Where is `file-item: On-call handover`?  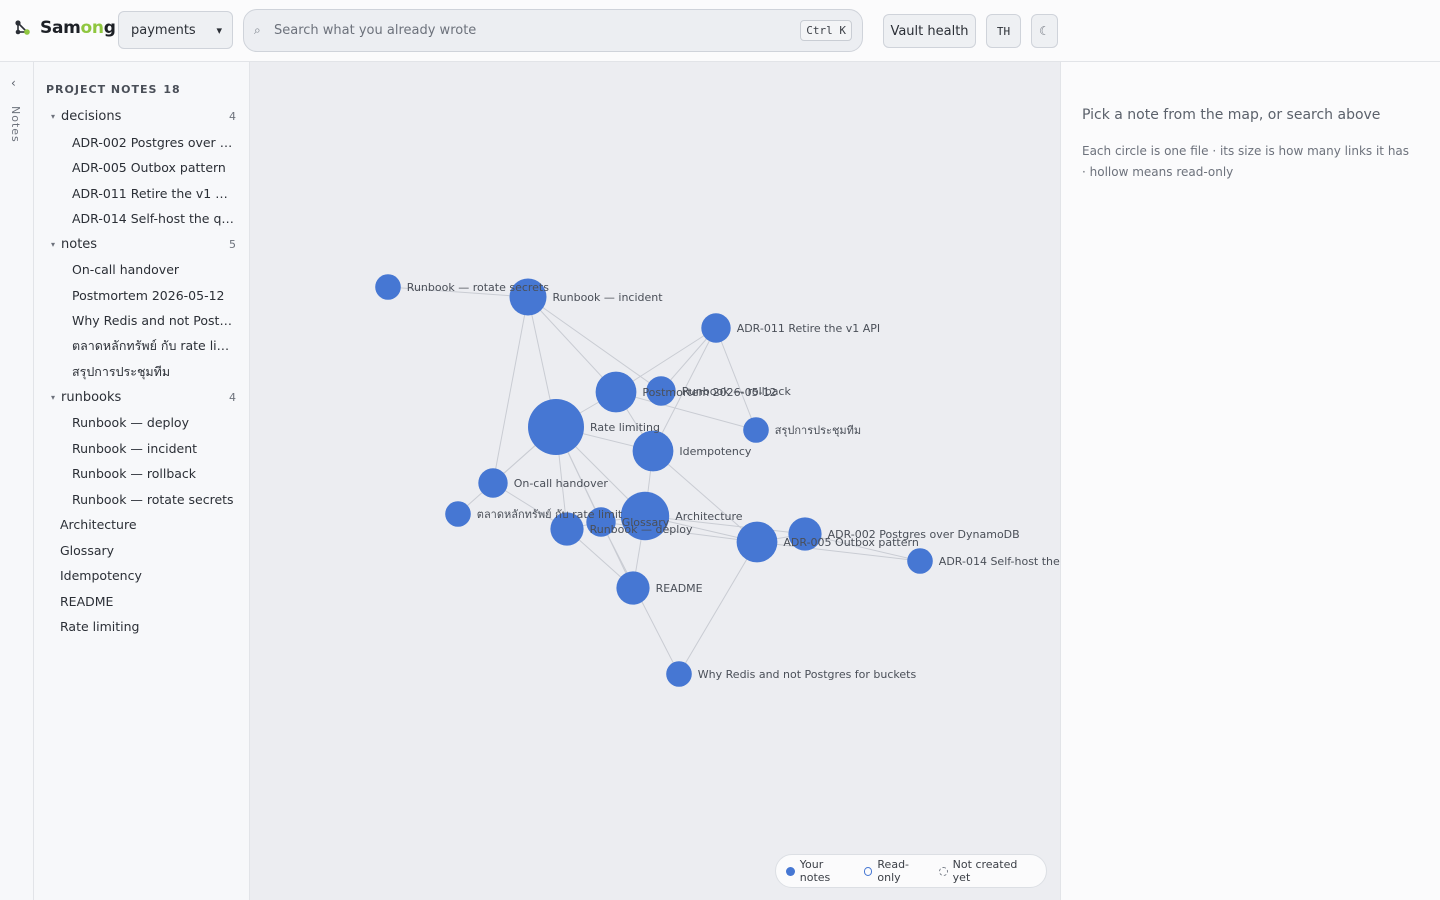
file-item: On-call handover is located at coordinates (142, 270).